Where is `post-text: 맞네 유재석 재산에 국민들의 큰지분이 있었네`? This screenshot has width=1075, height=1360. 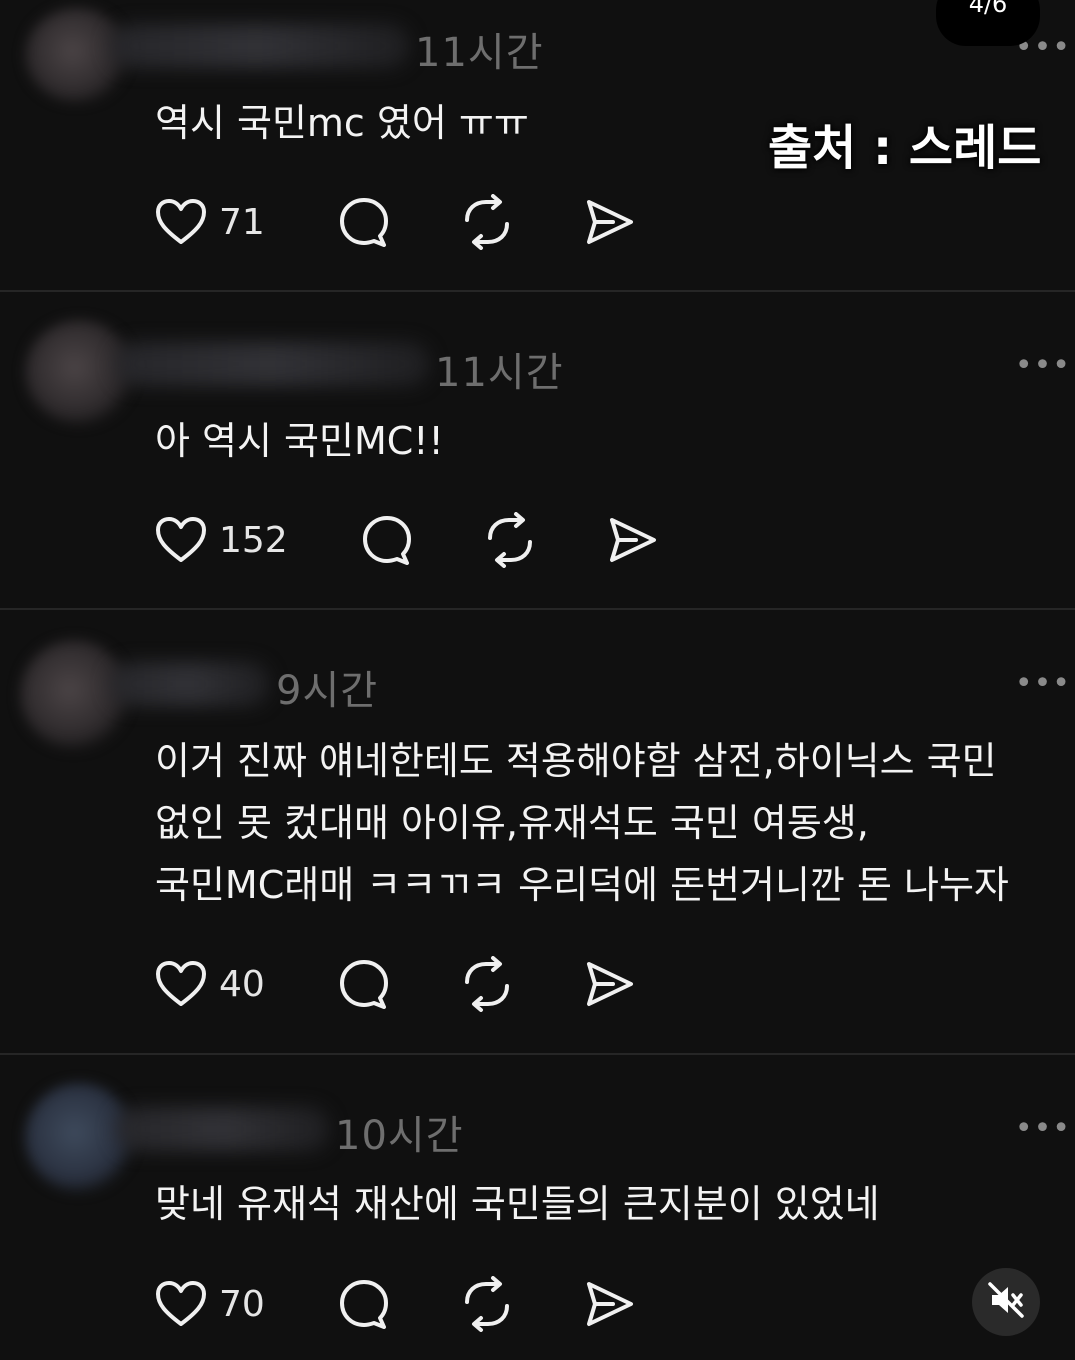 post-text: 맞네 유재석 재산에 국민들의 큰지분이 있었네 is located at coordinates (517, 1204).